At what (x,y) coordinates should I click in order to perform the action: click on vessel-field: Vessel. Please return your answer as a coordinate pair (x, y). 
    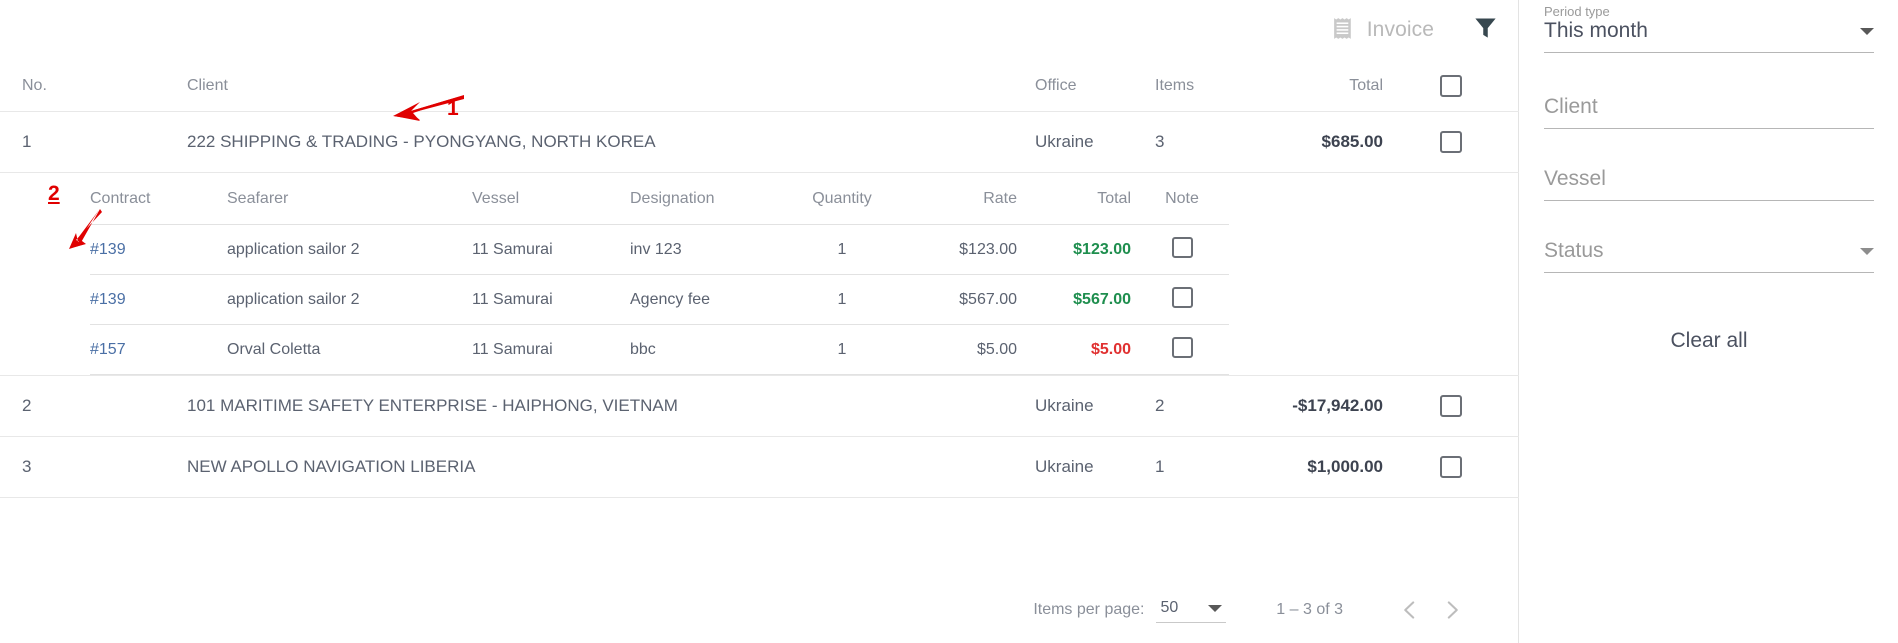
    Looking at the image, I should click on (1709, 184).